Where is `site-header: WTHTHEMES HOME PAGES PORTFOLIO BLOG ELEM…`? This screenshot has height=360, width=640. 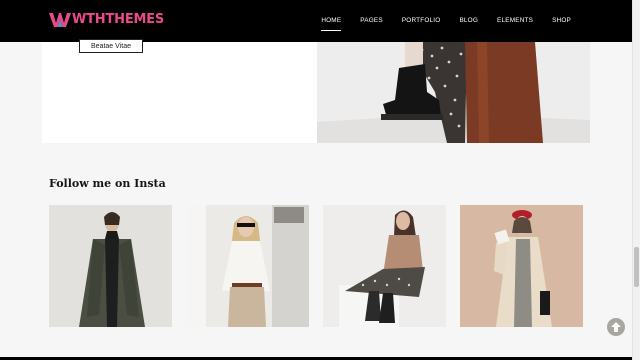 site-header: WTHTHEMES HOME PAGES PORTFOLIO BLOG ELEM… is located at coordinates (316, 21).